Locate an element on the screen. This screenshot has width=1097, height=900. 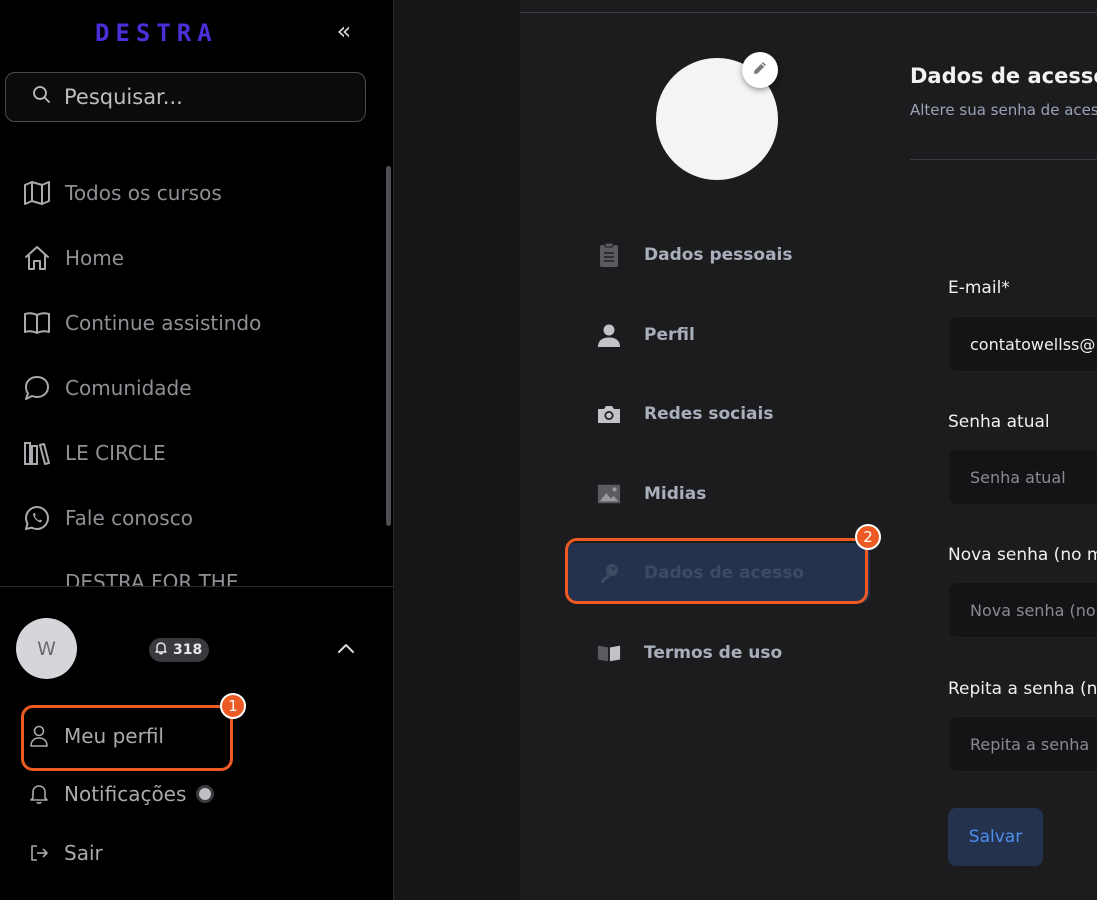
sidebar-item-comunidade: Comunidade is located at coordinates (193, 387).